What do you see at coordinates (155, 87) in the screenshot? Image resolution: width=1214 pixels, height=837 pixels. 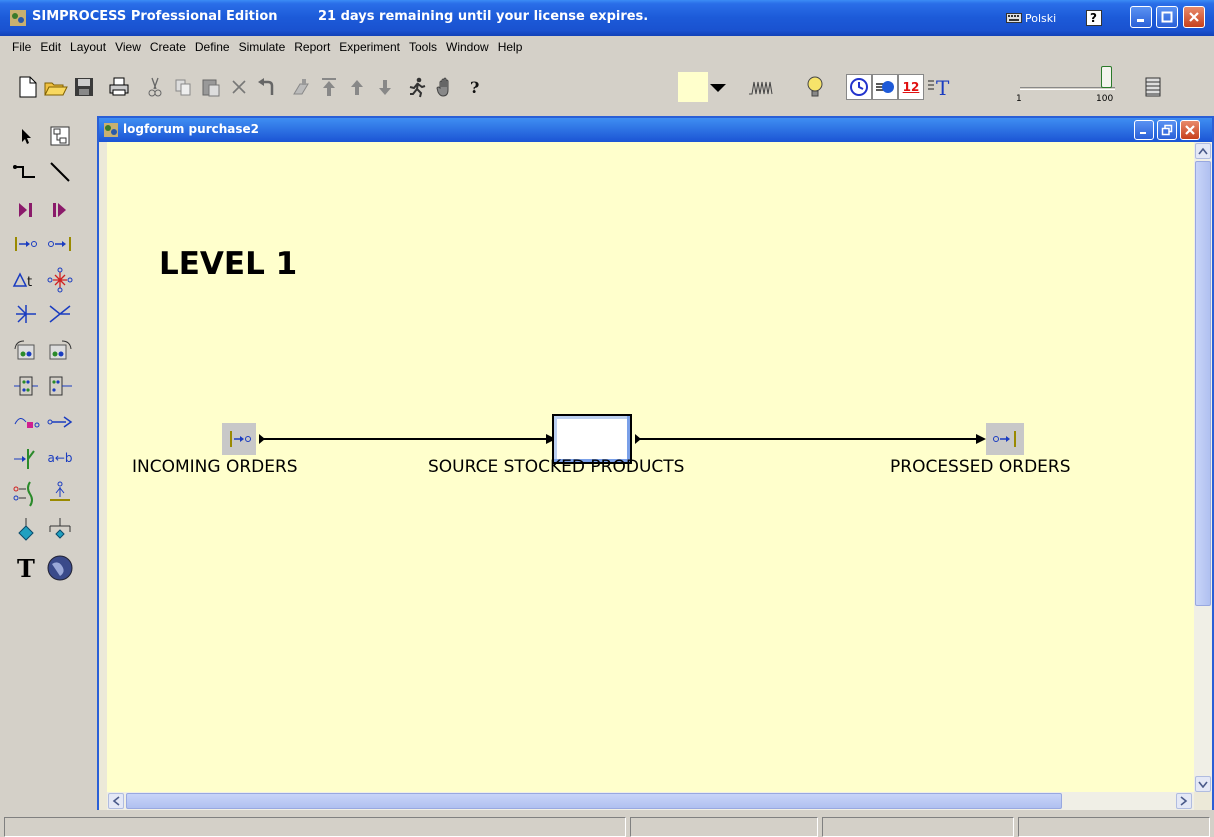 I see `cut-button` at bounding box center [155, 87].